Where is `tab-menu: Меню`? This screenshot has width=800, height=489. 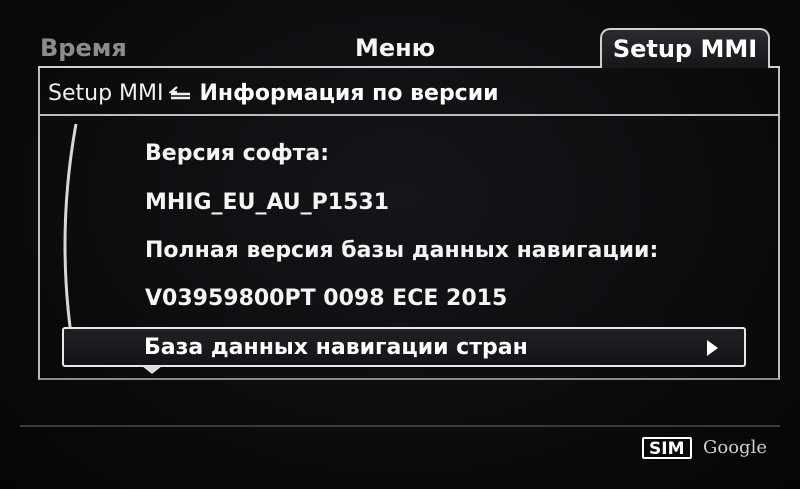
tab-menu: Меню is located at coordinates (395, 48).